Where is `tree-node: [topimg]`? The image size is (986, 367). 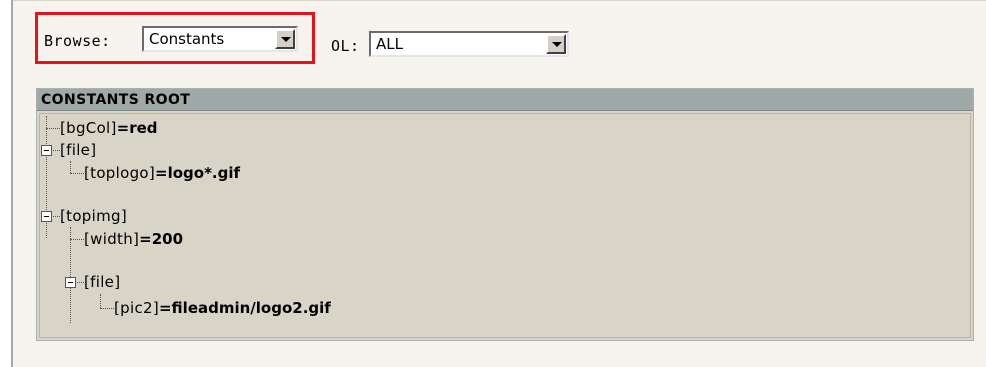 tree-node: [topimg] is located at coordinates (93, 216).